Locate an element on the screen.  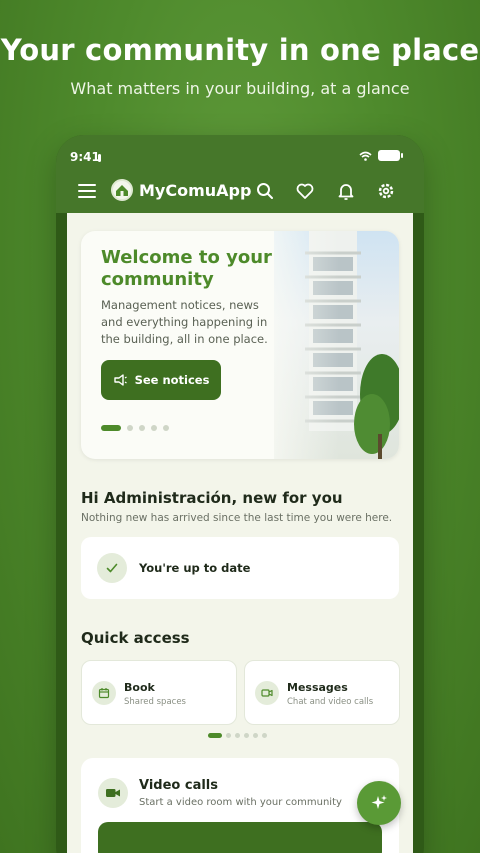
battery-icon is located at coordinates (390, 155).